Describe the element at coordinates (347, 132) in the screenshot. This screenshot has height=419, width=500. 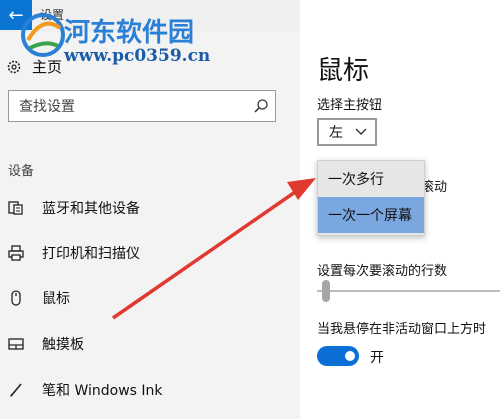
I see `primary-button-dropdown: 左` at that location.